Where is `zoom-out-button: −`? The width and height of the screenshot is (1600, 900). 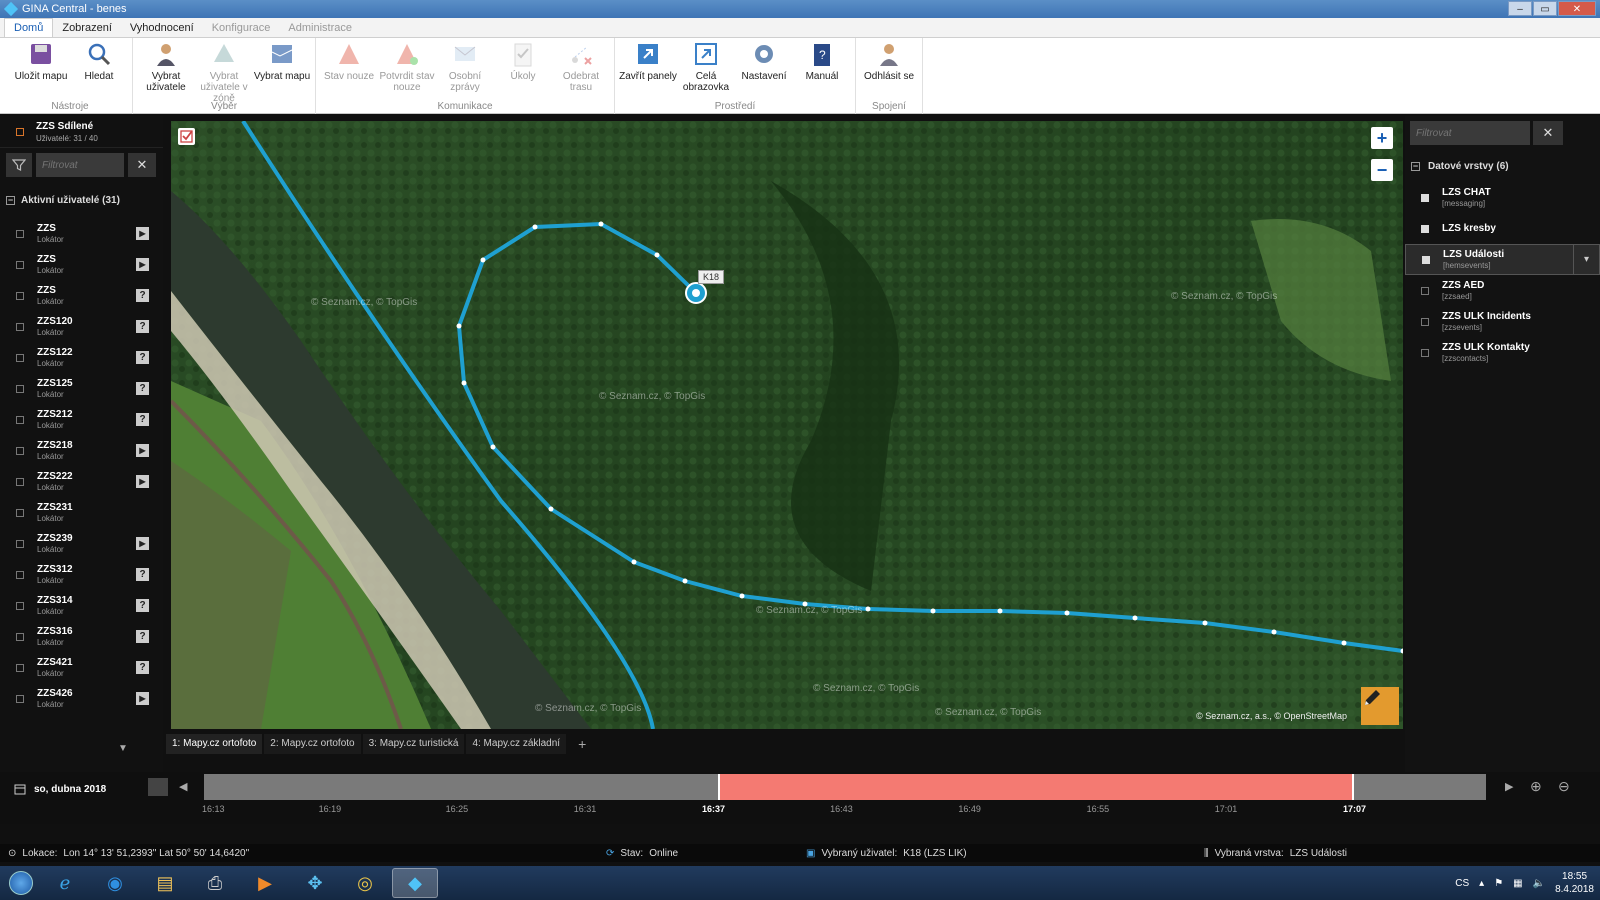 zoom-out-button: − is located at coordinates (1382, 170).